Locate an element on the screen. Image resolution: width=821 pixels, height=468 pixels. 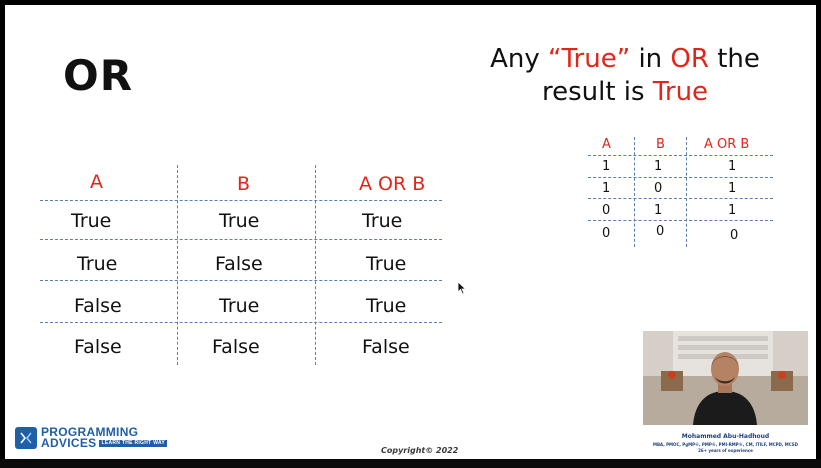
copyright-text: Copyright© 2022 is located at coordinates (420, 450).